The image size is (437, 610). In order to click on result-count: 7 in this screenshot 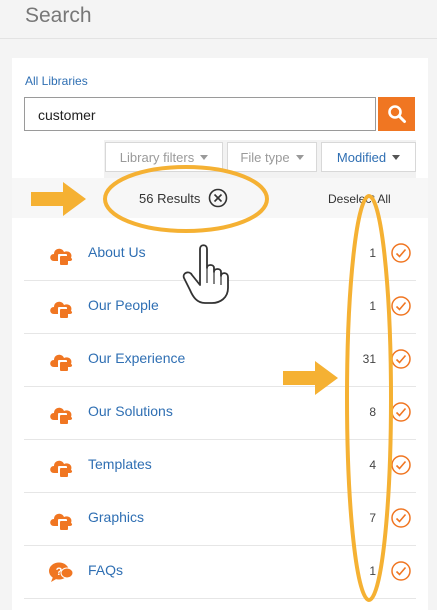, I will do `click(372, 518)`.